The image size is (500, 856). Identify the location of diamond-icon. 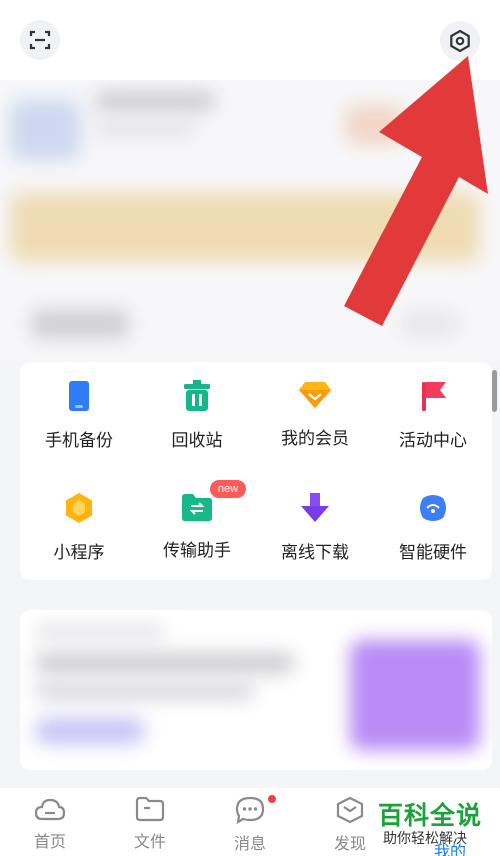
(315, 395).